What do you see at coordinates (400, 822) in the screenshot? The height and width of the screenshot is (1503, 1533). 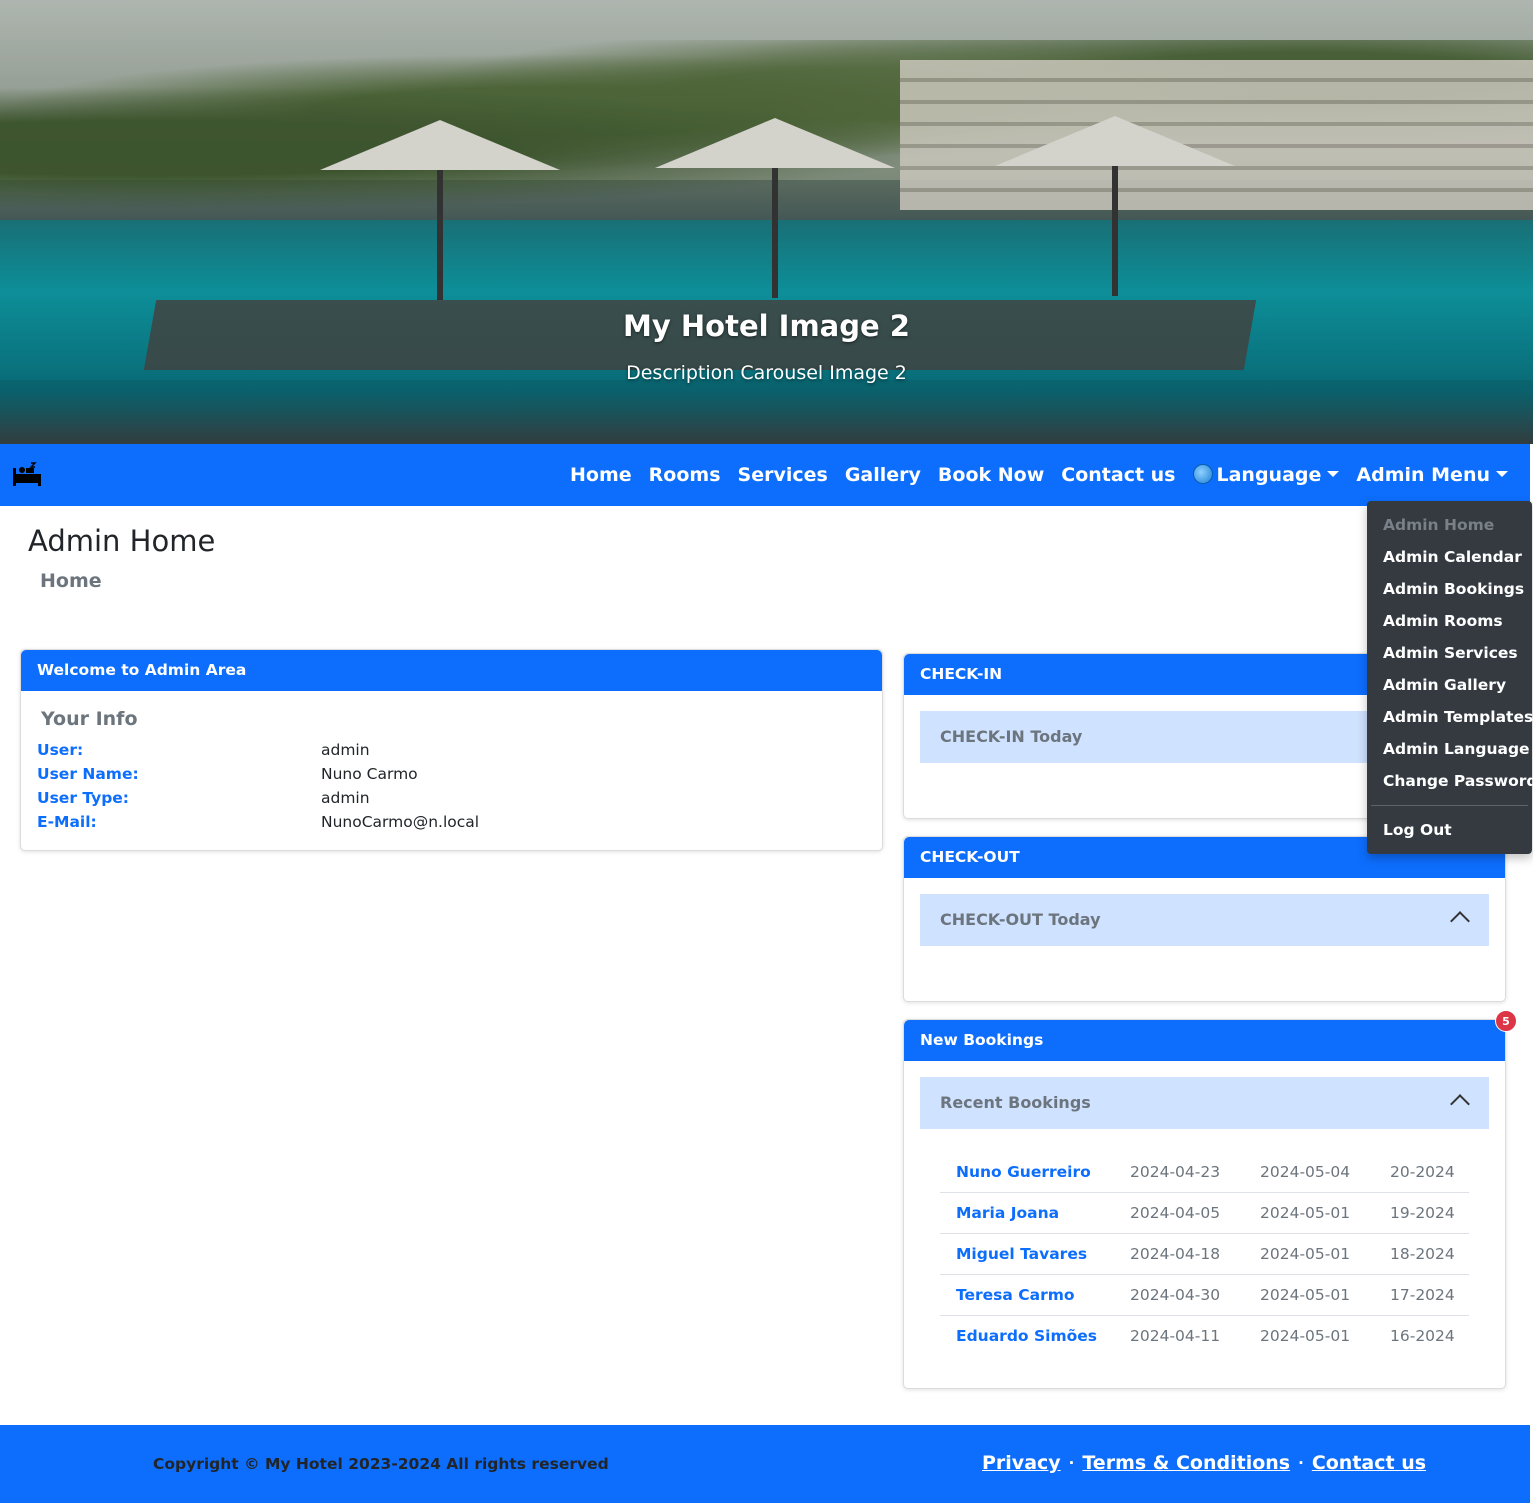 I see `info-value: NunoCarmo@n.local` at bounding box center [400, 822].